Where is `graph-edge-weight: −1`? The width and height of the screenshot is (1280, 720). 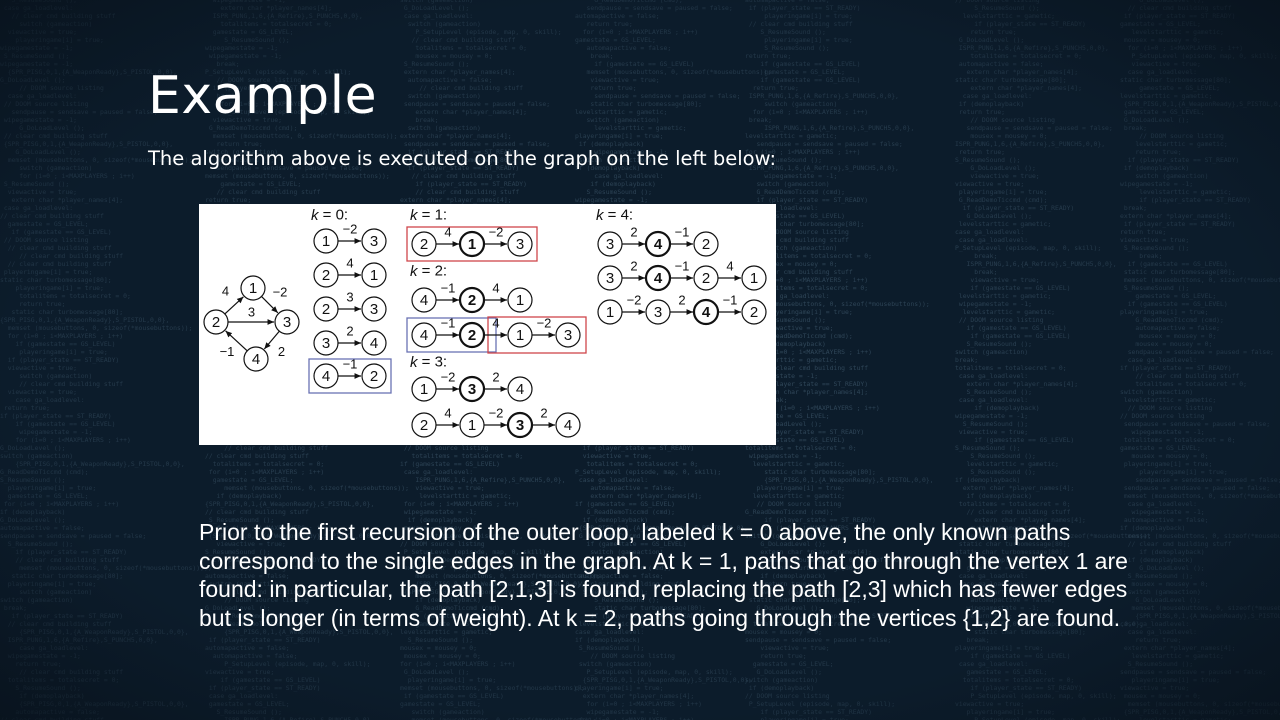
graph-edge-weight: −1 is located at coordinates (227, 351).